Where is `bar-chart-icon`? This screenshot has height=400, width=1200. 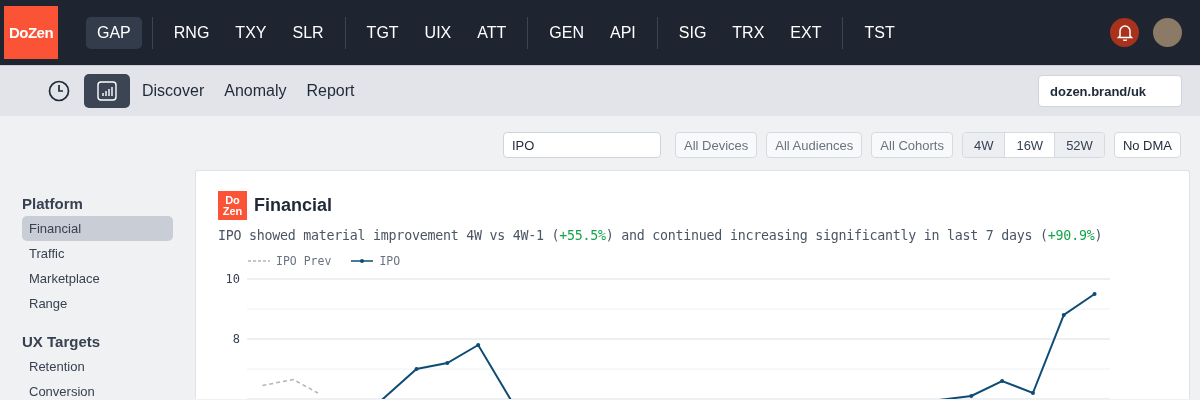
bar-chart-icon is located at coordinates (107, 91).